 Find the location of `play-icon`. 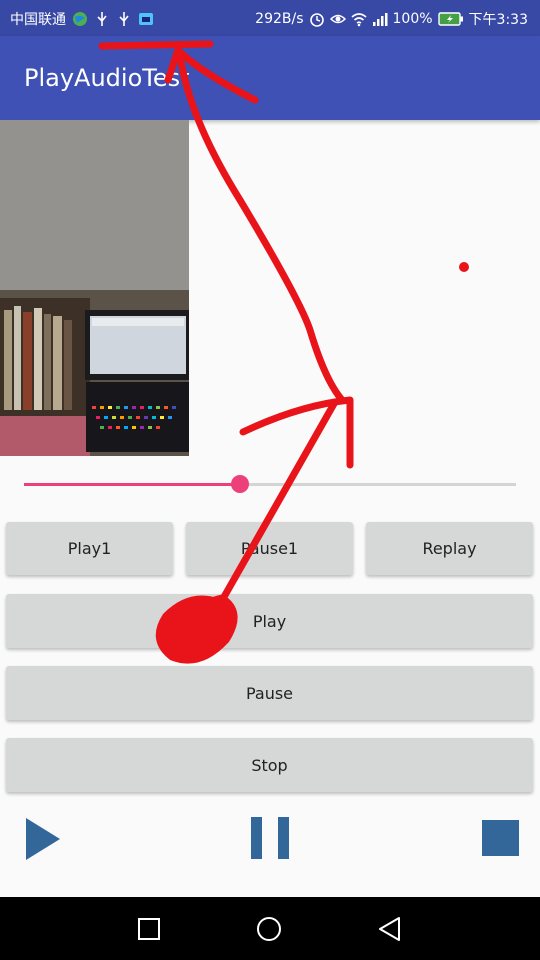

play-icon is located at coordinates (43, 839).